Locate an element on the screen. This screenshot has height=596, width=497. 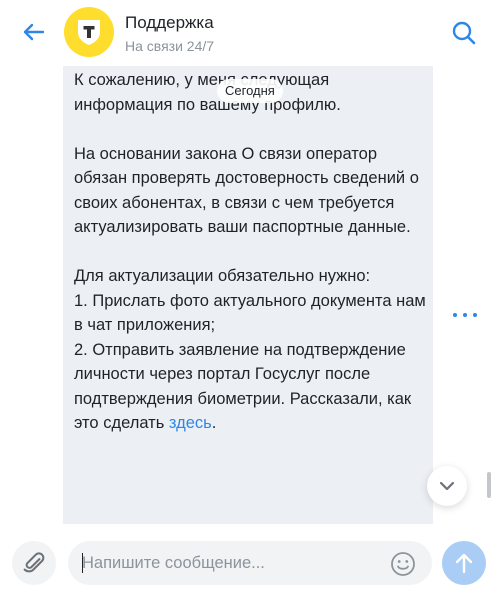
text-caret is located at coordinates (82, 563).